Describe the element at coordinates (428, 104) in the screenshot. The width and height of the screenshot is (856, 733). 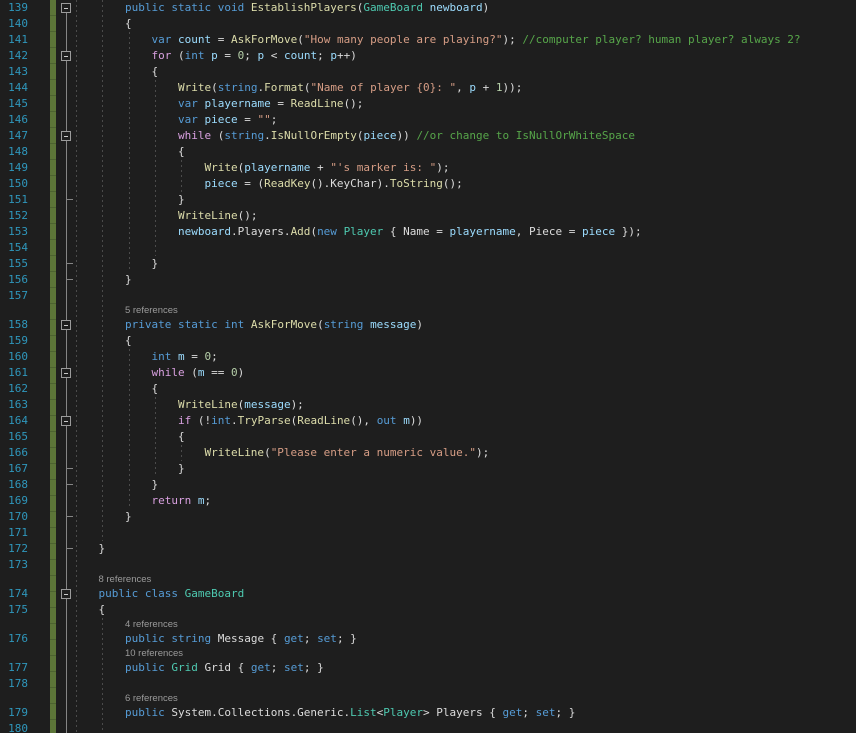
I see `code-line-145: 145 var playername = ReadLine();` at that location.